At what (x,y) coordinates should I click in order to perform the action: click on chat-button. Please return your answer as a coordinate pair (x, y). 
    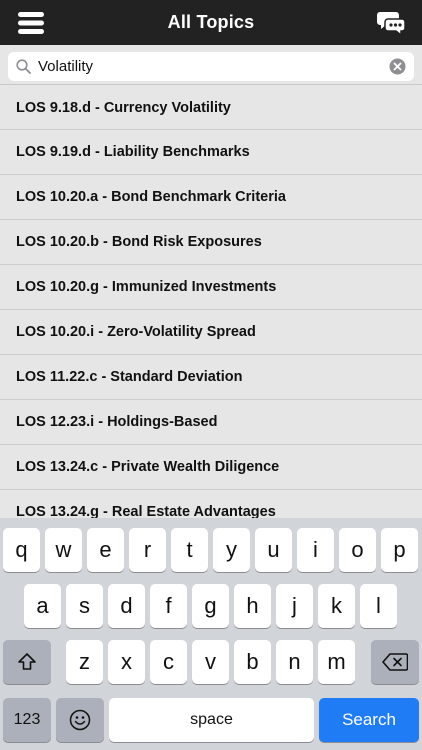
    Looking at the image, I should click on (391, 23).